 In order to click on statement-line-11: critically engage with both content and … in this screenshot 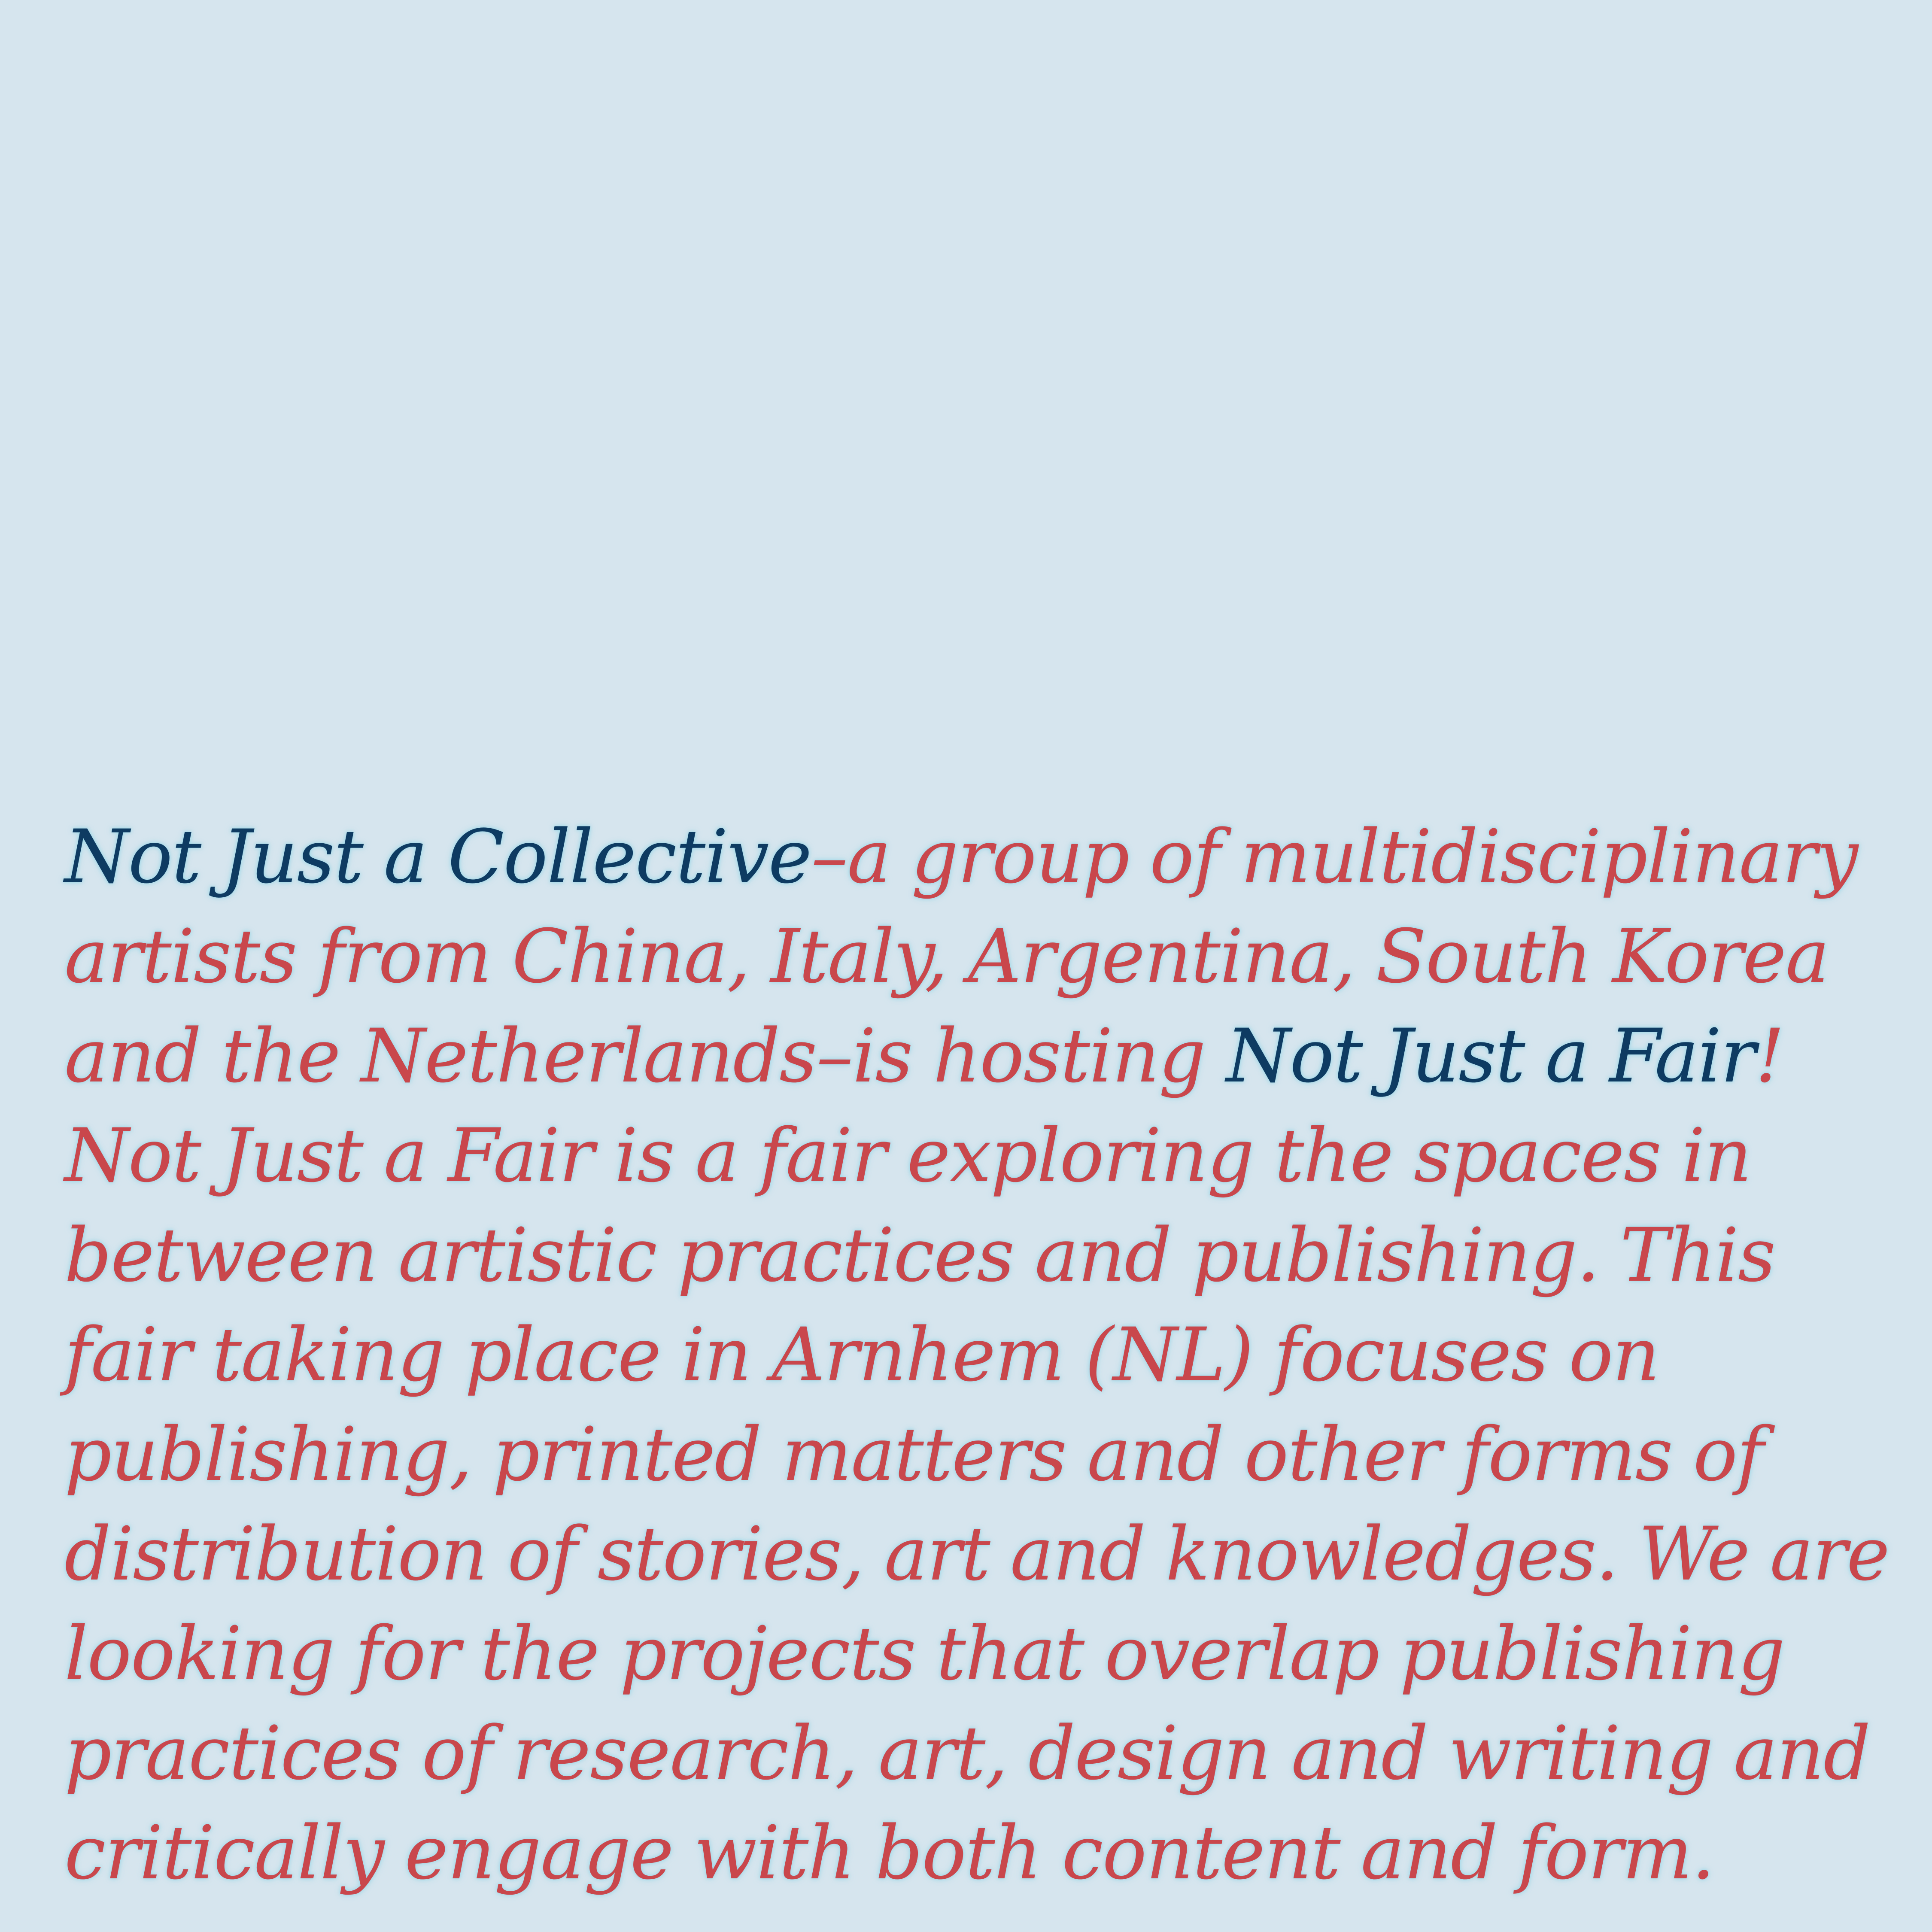, I will do `click(889, 1853)`.